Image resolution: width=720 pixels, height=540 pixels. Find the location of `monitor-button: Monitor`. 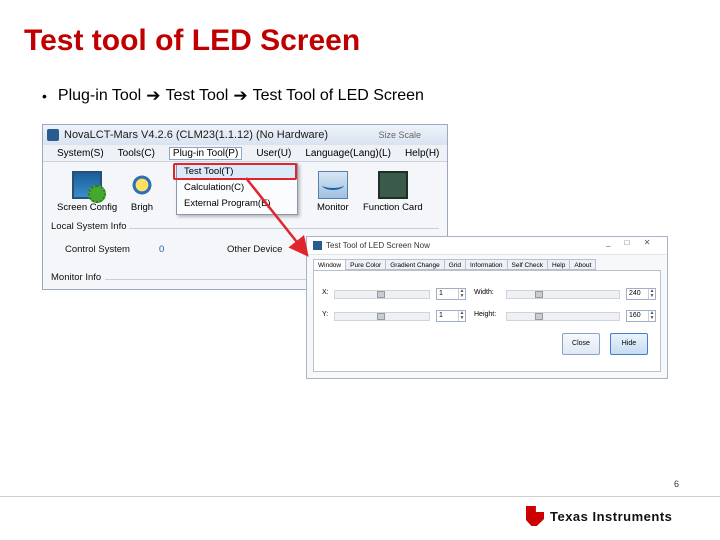

monitor-button: Monitor is located at coordinates (333, 192).